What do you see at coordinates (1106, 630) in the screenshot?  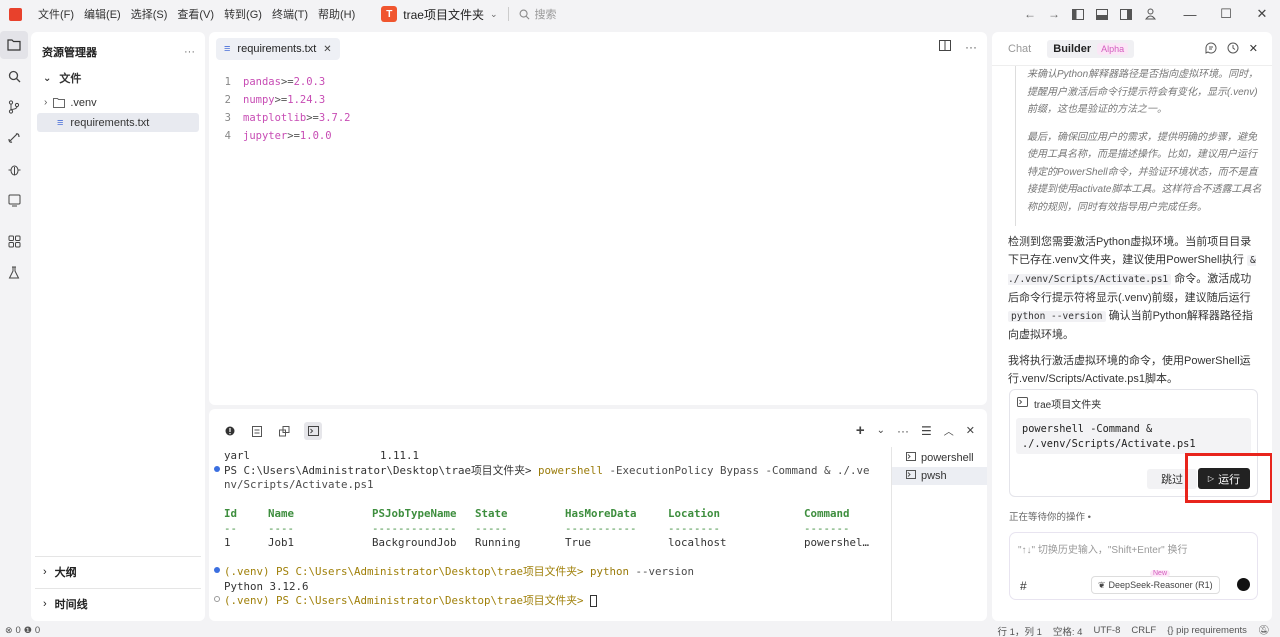 I see `encoding: UTF-8` at bounding box center [1106, 630].